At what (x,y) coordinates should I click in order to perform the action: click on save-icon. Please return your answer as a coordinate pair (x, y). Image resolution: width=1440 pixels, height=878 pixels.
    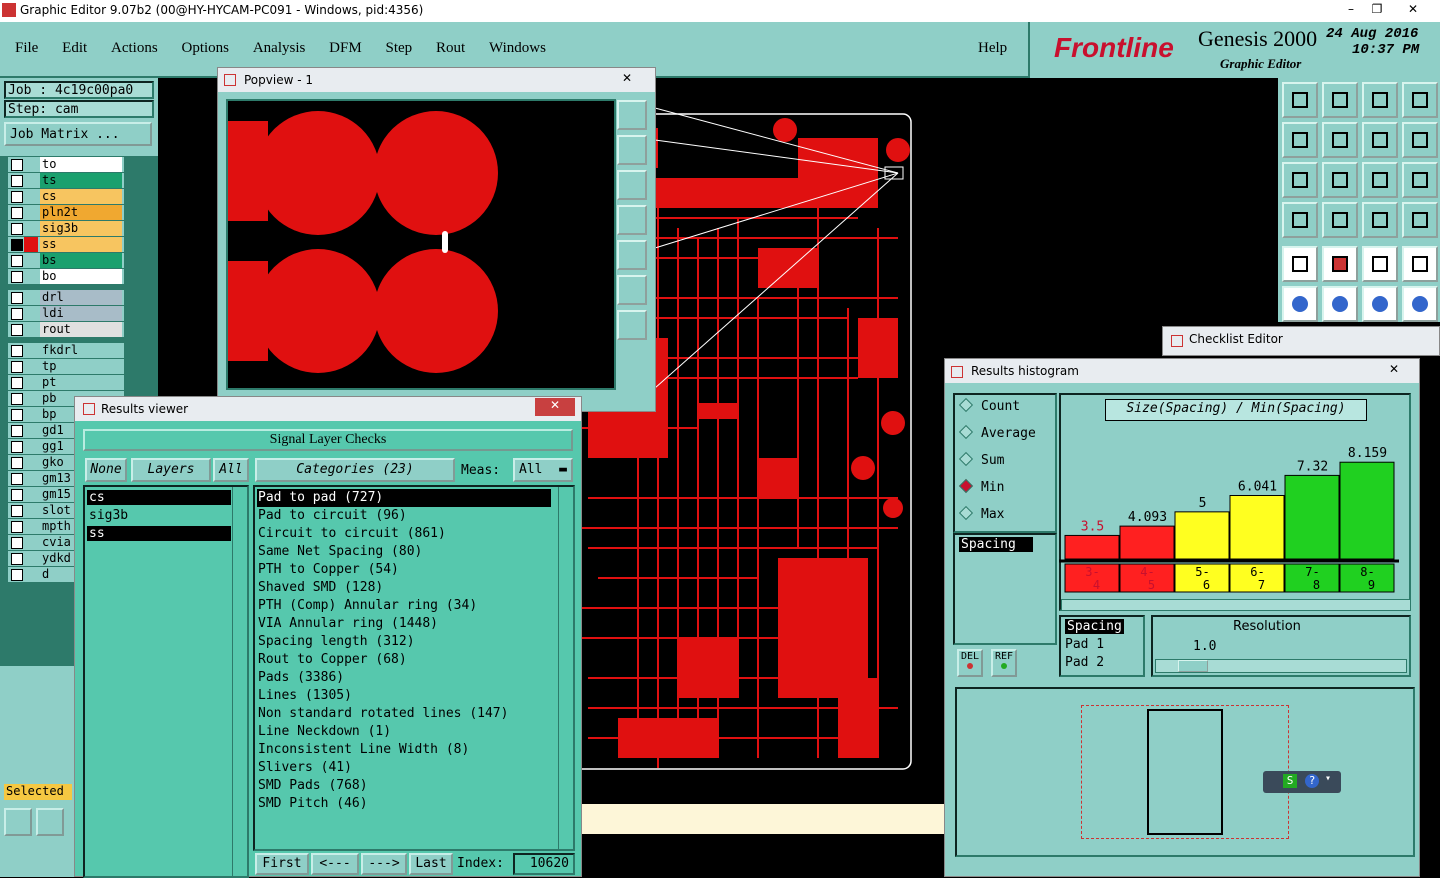
    Looking at the image, I should click on (1340, 100).